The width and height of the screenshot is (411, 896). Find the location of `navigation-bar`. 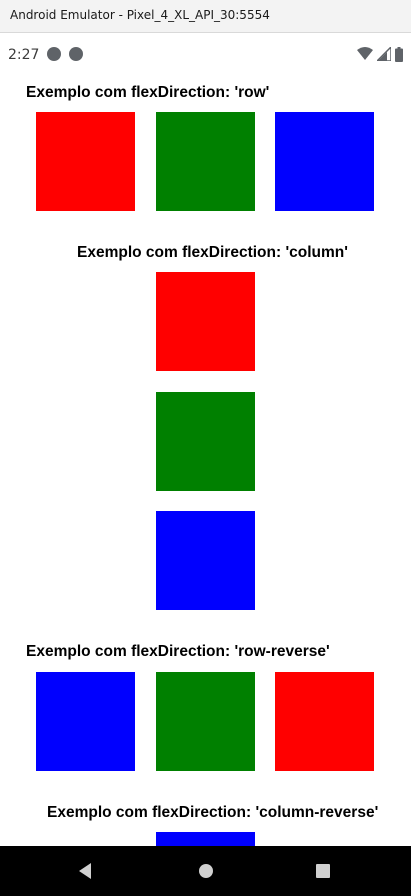

navigation-bar is located at coordinates (205, 871).